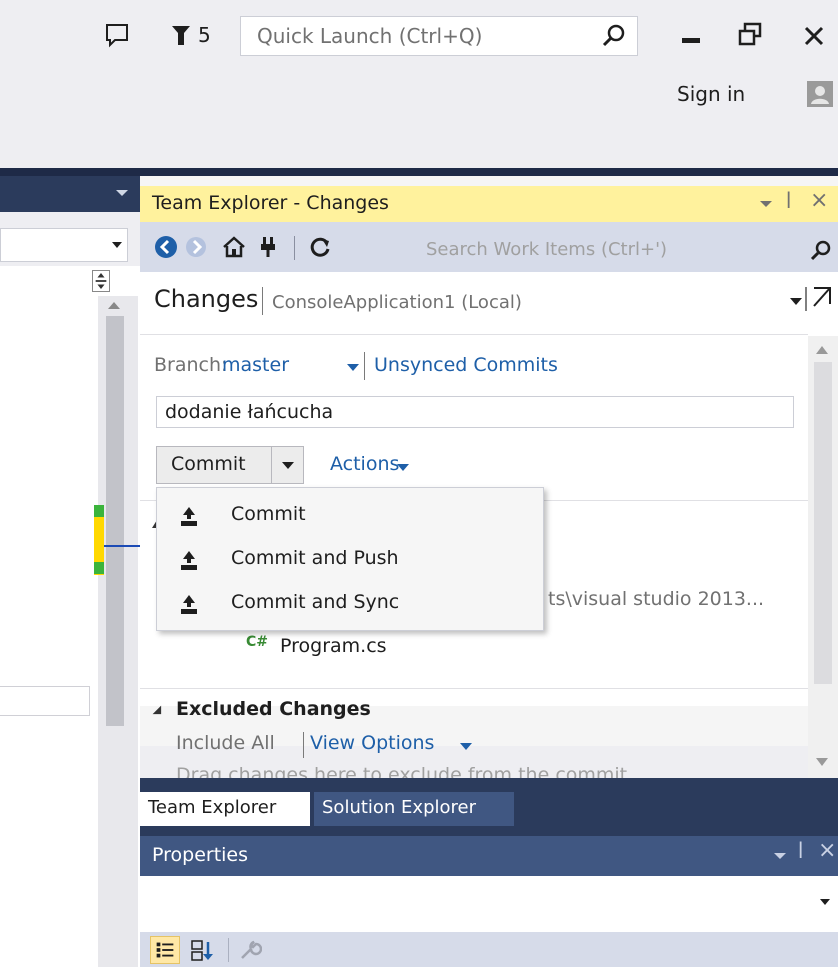 The width and height of the screenshot is (838, 967). What do you see at coordinates (204, 35) in the screenshot?
I see `notification-count: 5` at bounding box center [204, 35].